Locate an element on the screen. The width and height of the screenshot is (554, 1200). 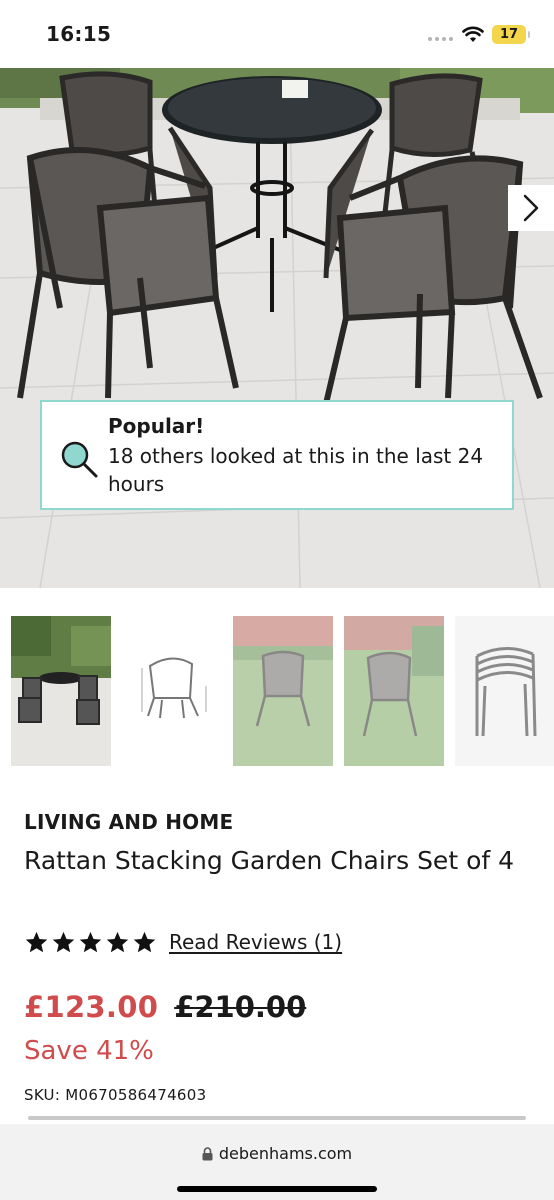
divider is located at coordinates (277, 1118).